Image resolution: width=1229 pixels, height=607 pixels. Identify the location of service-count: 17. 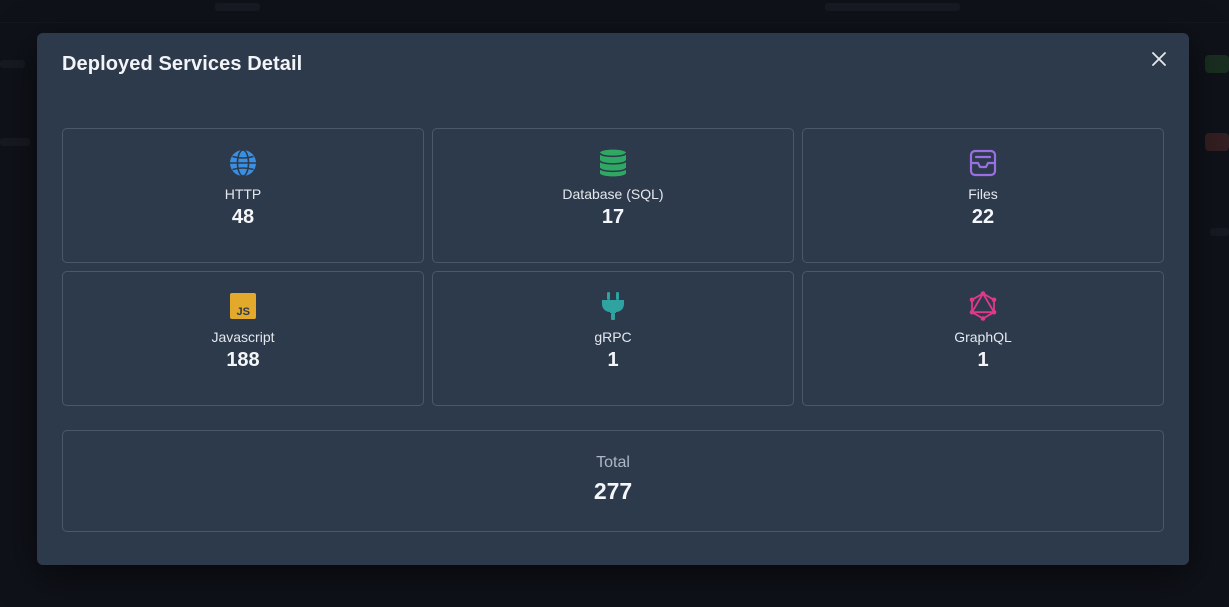
(613, 217).